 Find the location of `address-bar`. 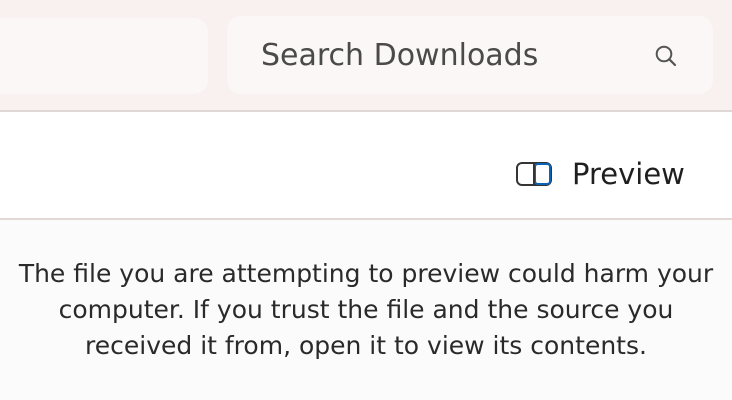

address-bar is located at coordinates (104, 56).